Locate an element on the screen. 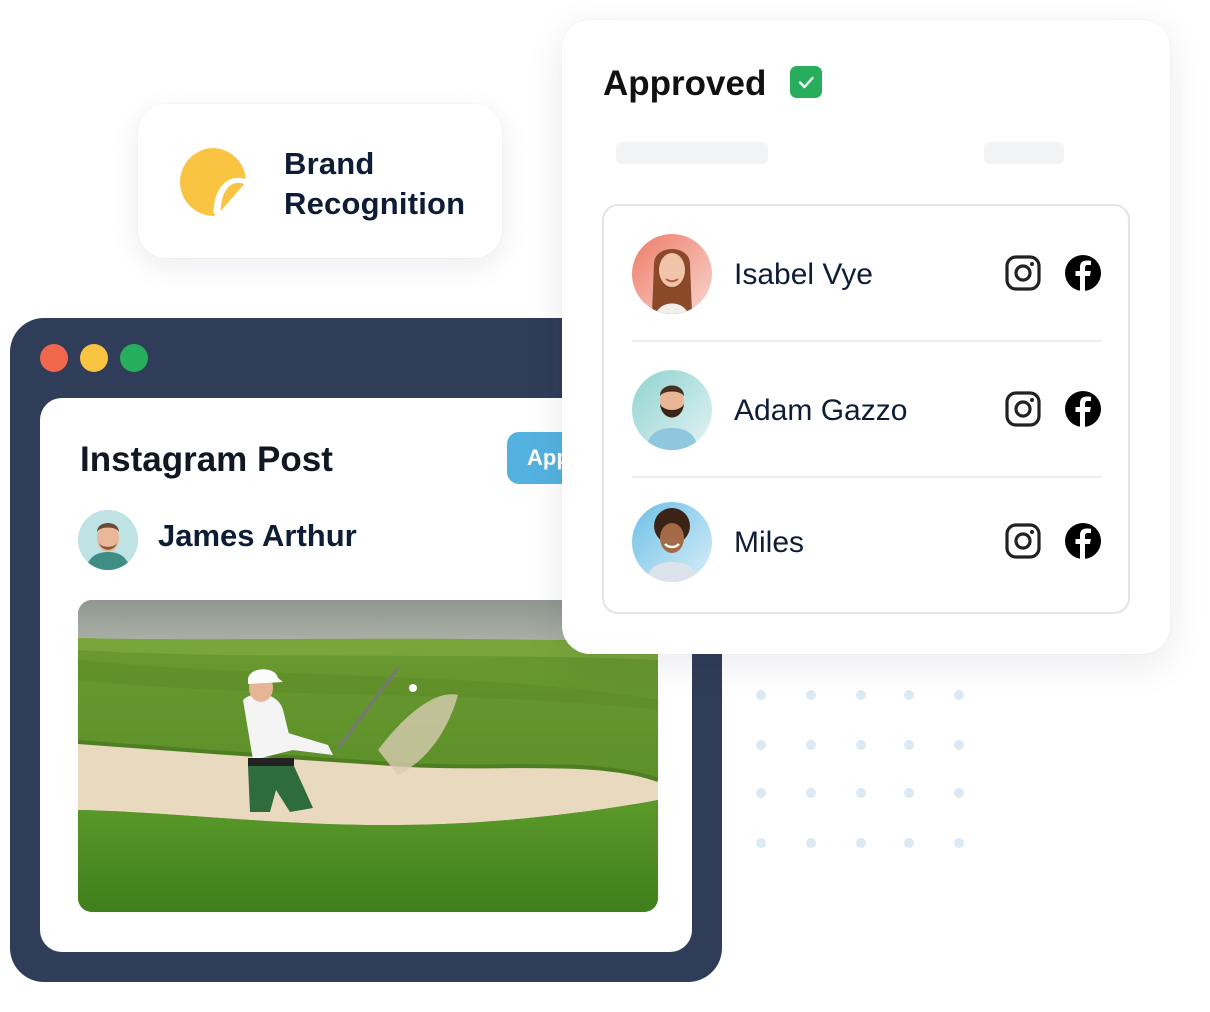 The height and width of the screenshot is (1012, 1210). post-title: Instagram Post is located at coordinates (206, 459).